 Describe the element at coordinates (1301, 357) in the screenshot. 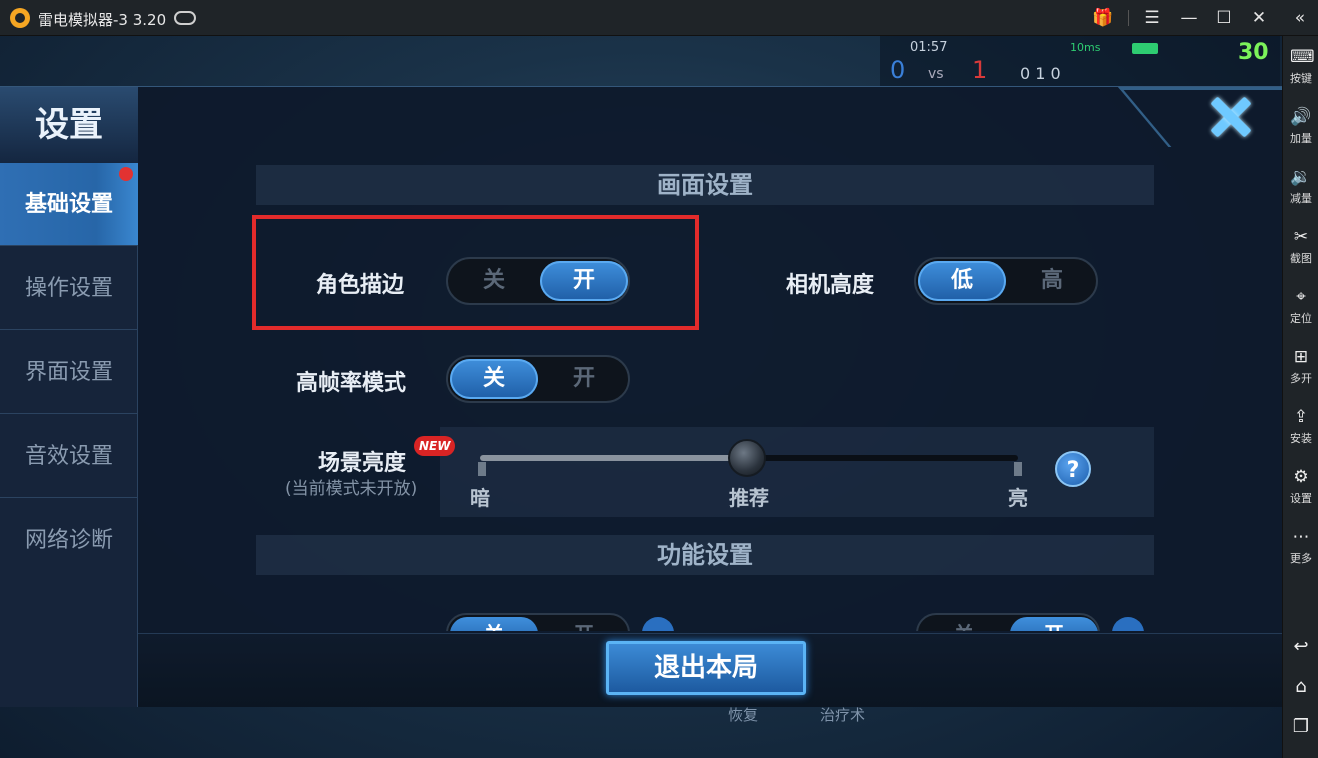

I see `multi-window-icon: ⊞` at that location.